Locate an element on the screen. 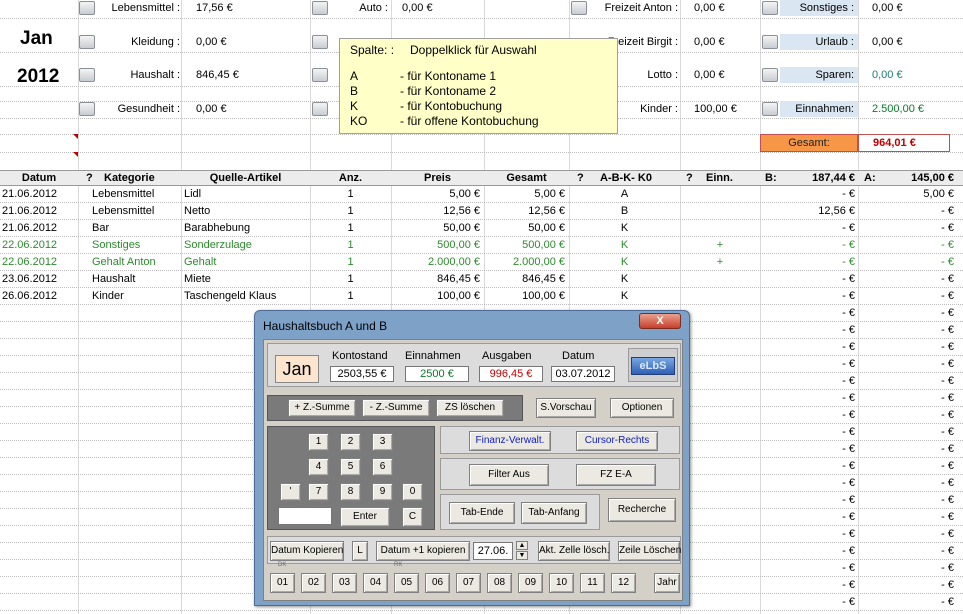 The height and width of the screenshot is (614, 963). category-button-freizeit-anton is located at coordinates (579, 8).